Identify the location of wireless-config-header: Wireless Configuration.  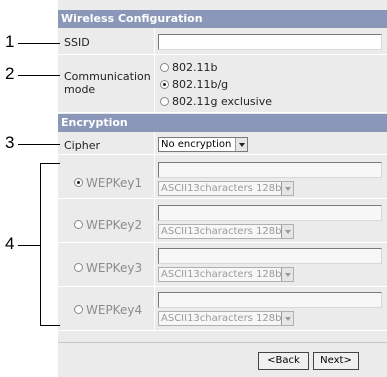
(222, 19).